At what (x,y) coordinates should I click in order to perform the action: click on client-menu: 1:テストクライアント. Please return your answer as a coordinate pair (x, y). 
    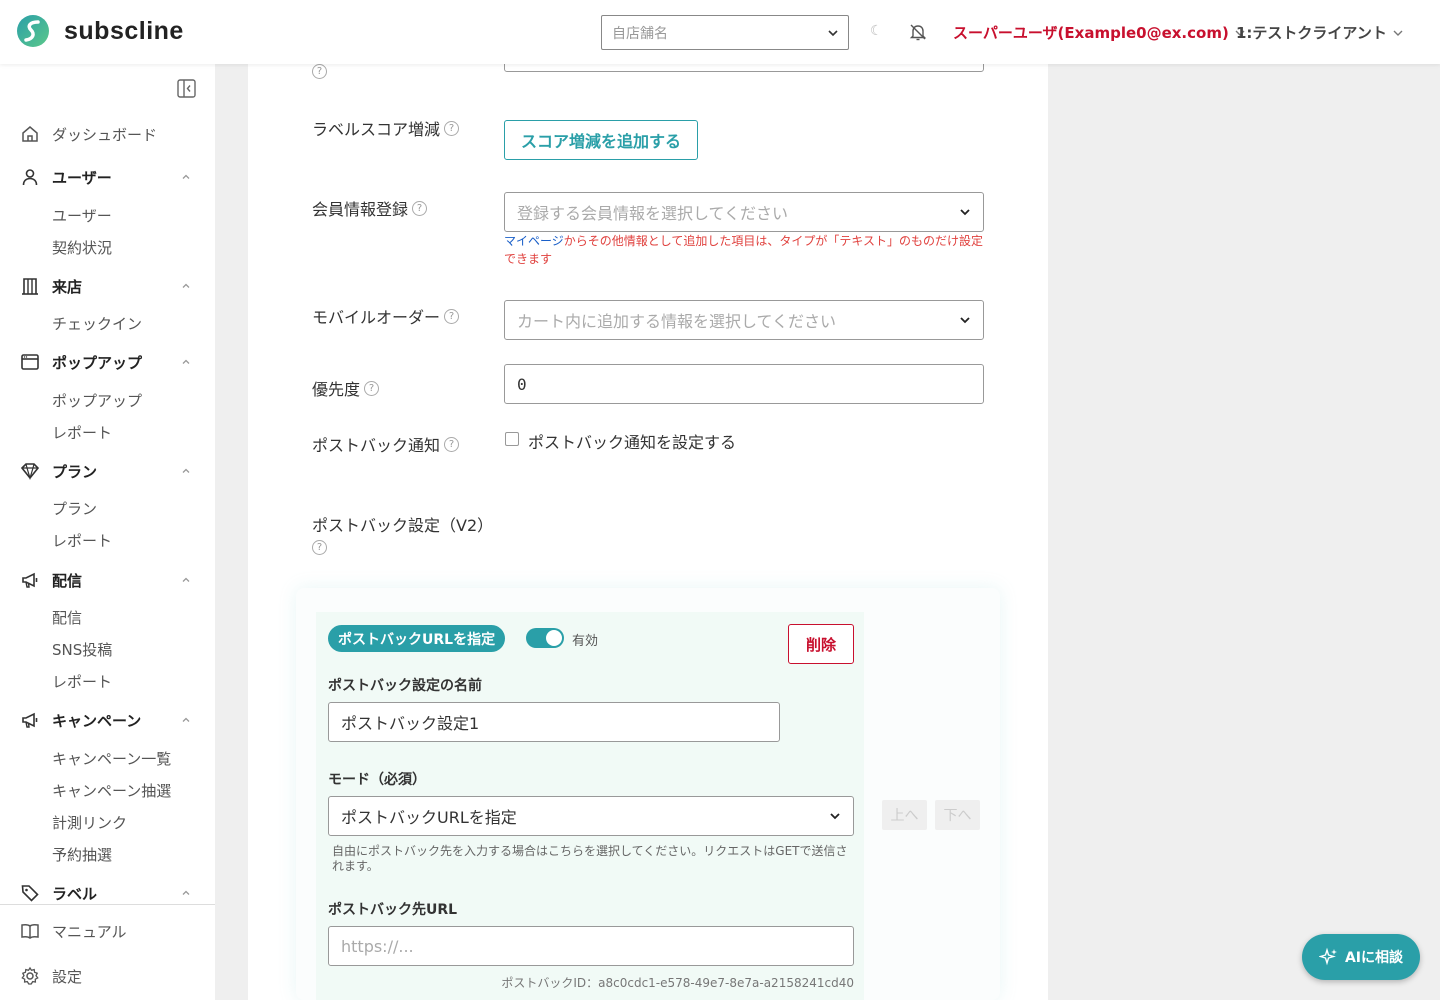
    Looking at the image, I should click on (1319, 32).